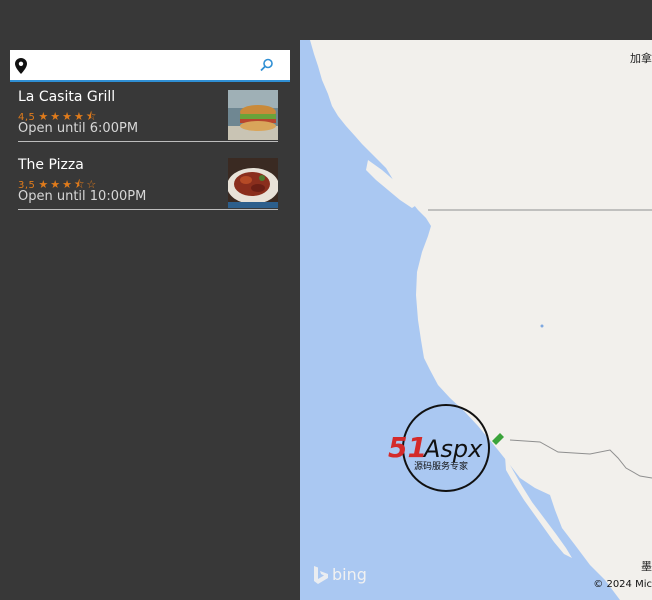 This screenshot has width=652, height=600. I want to click on place-name: La Casita Grill, so click(67, 97).